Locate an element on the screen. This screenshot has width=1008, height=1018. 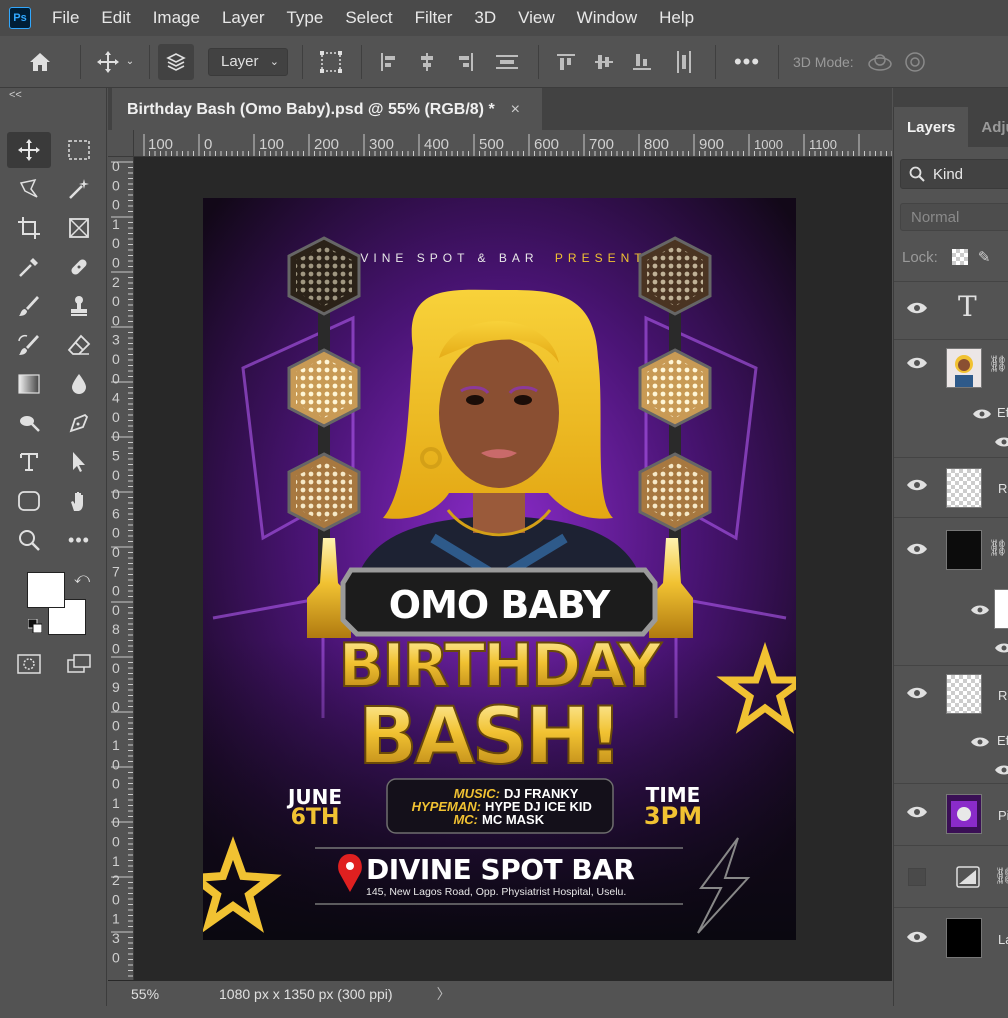
marquee-tool is located at coordinates (79, 150).